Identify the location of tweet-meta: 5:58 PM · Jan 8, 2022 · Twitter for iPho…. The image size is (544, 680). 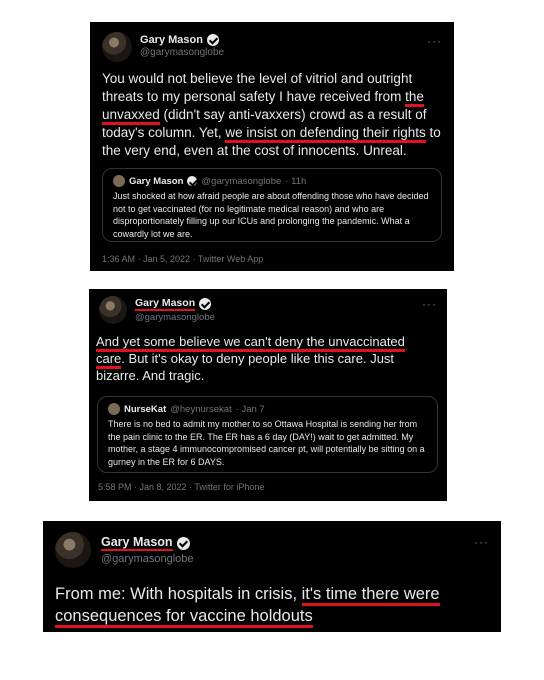
(181, 487).